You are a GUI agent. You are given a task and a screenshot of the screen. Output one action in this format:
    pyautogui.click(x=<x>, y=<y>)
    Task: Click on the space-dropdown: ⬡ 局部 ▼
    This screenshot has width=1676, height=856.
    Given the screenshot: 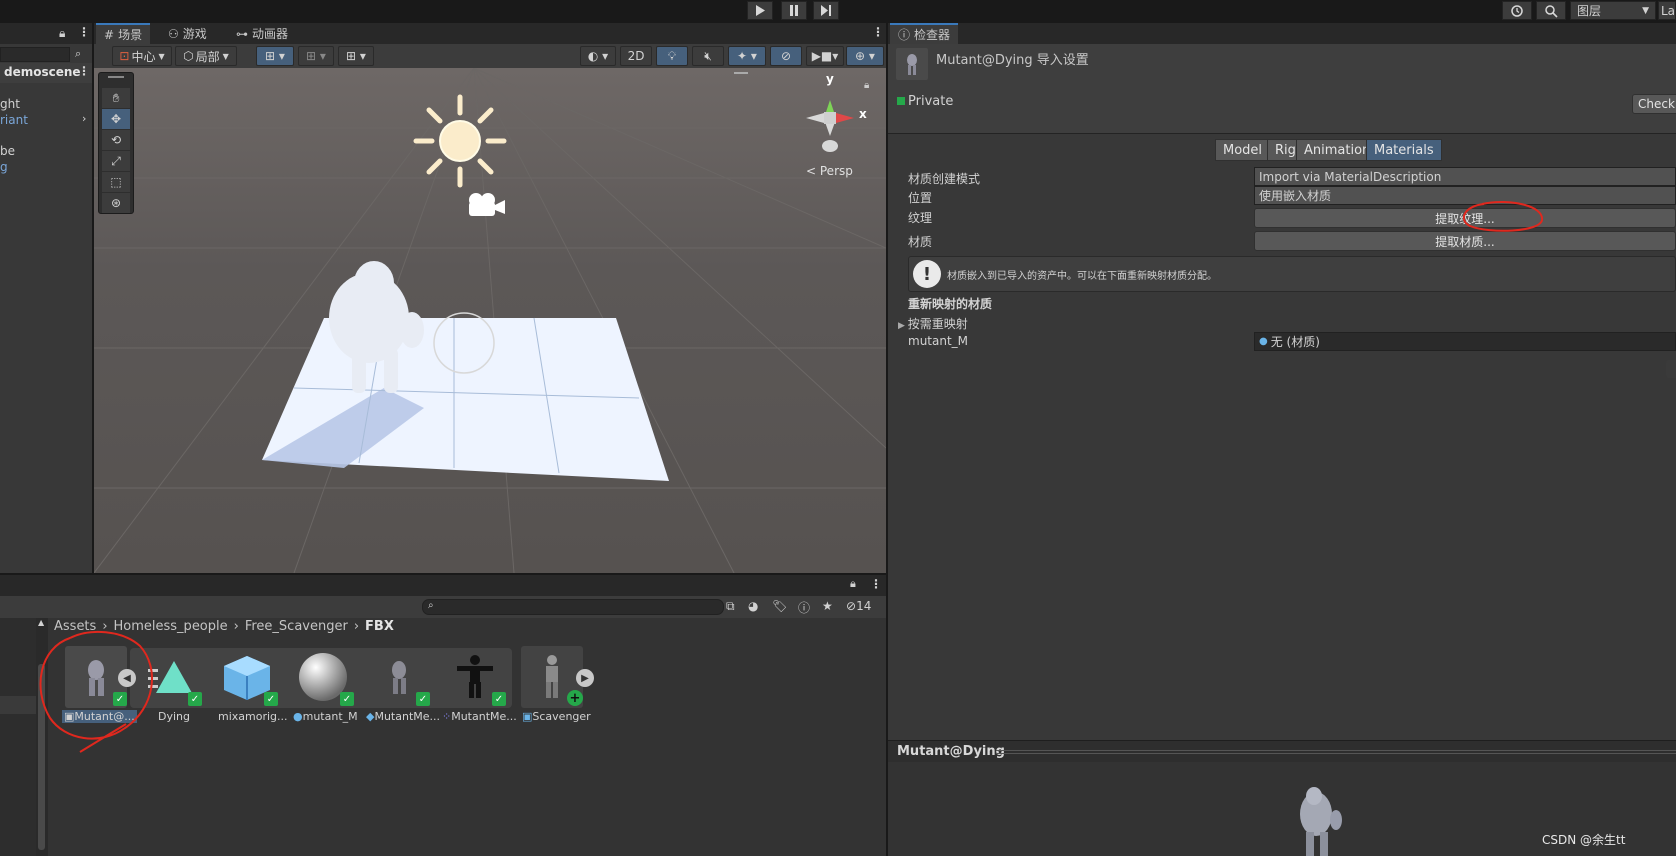 What is the action you would take?
    pyautogui.click(x=206, y=56)
    